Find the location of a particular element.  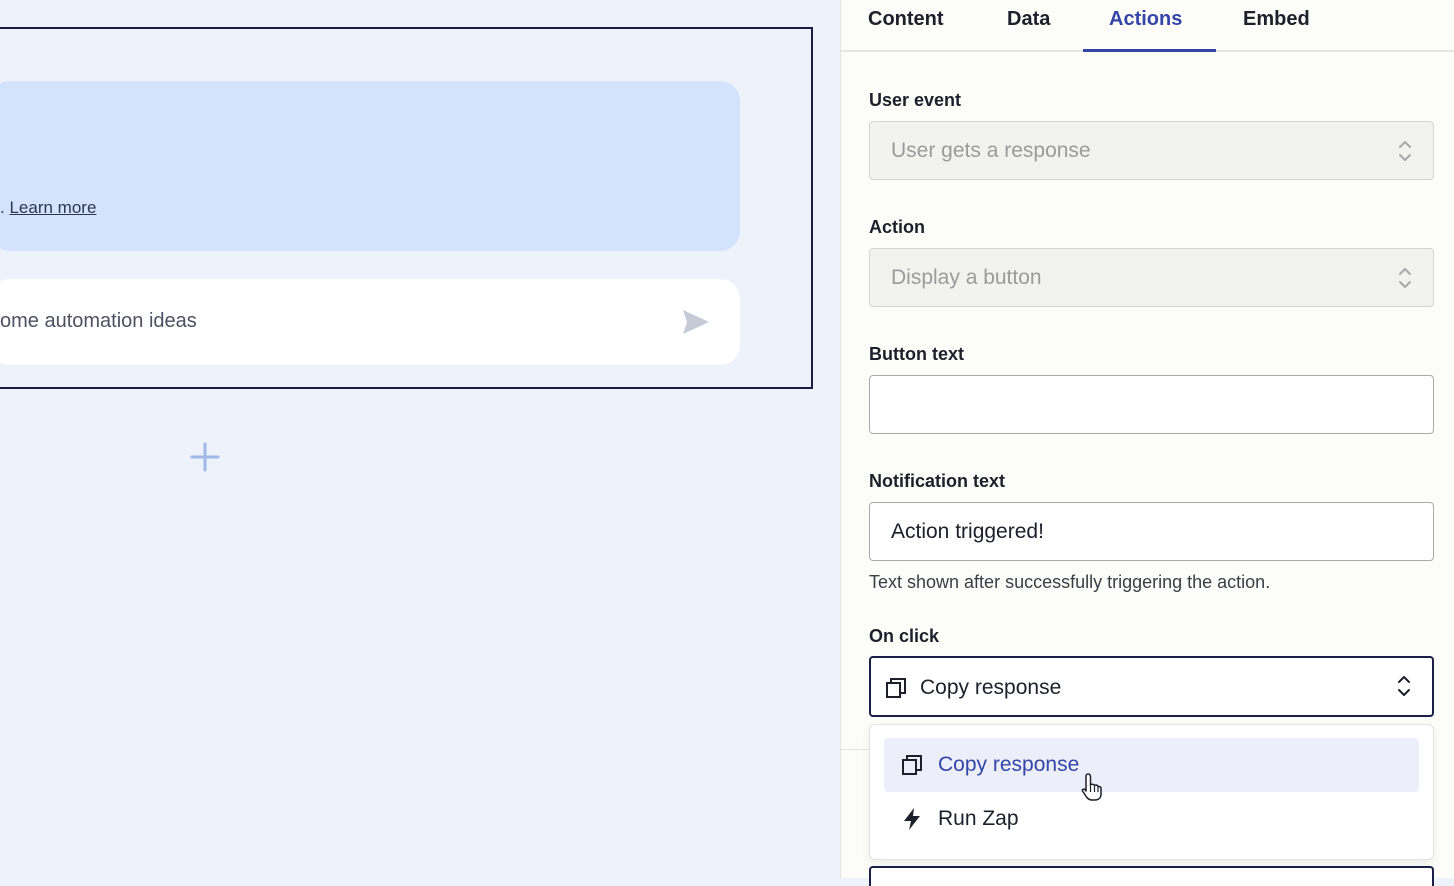

notification-text-value: Action triggered! is located at coordinates (967, 531).